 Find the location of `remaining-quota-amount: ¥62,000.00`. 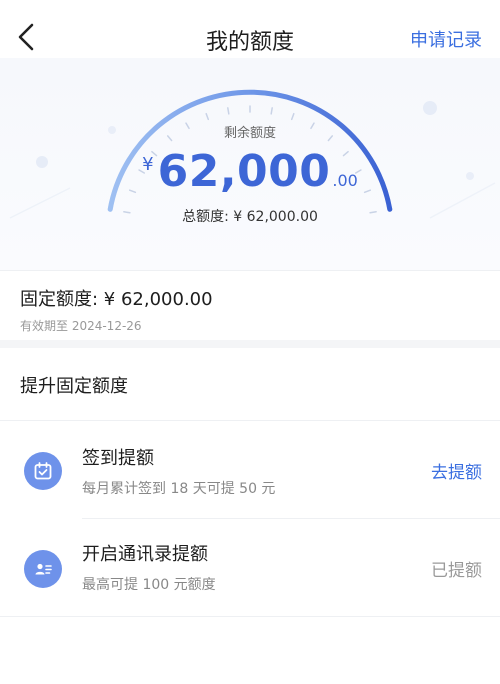

remaining-quota-amount: ¥62,000.00 is located at coordinates (250, 171).